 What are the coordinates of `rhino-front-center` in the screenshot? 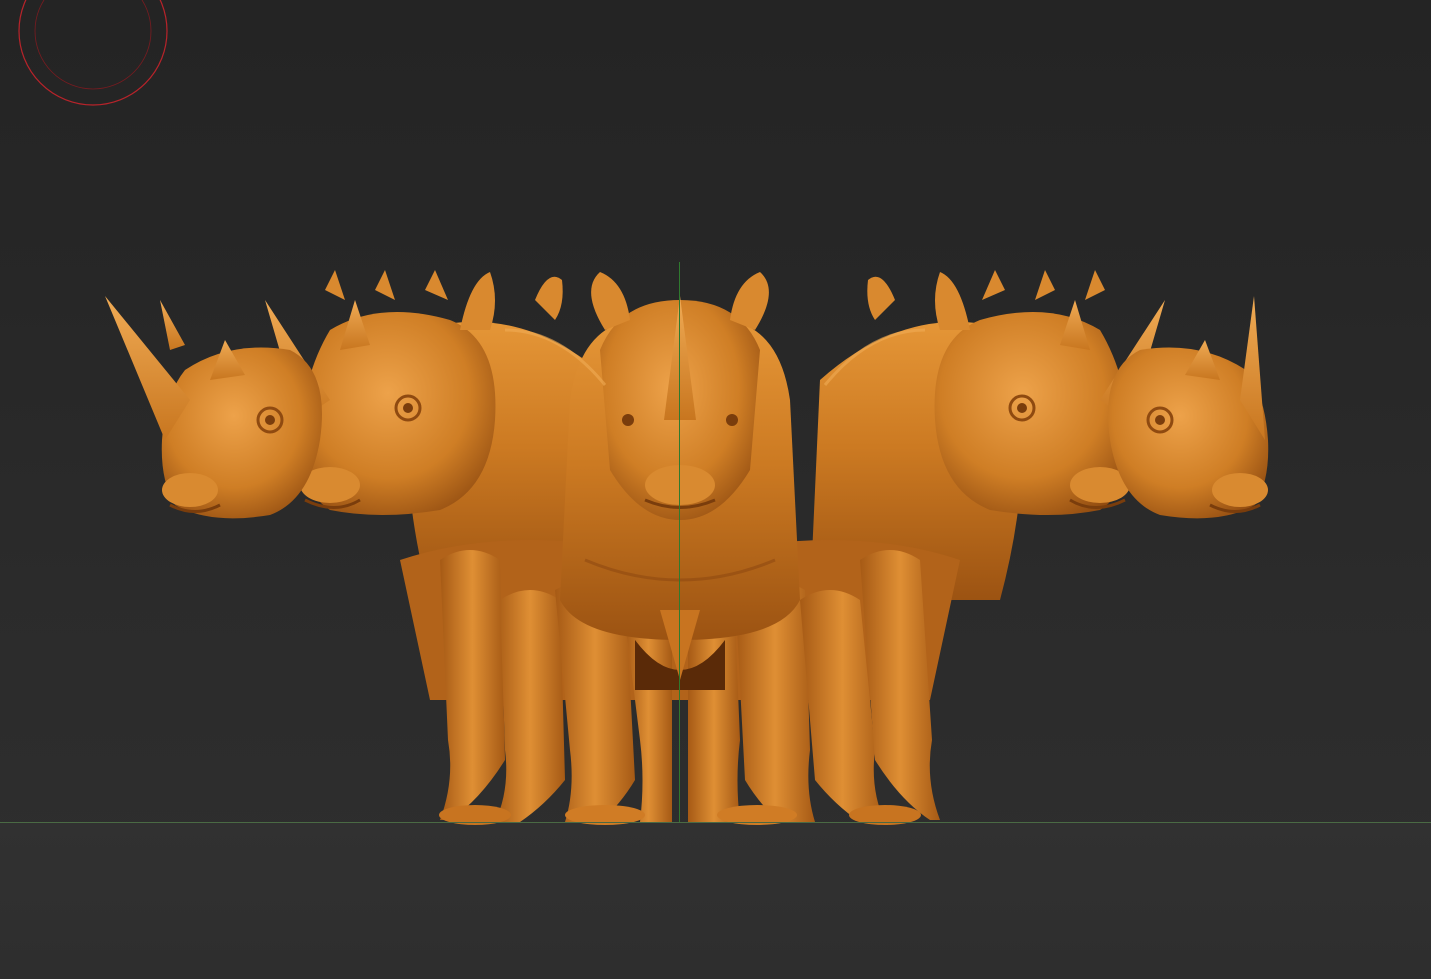 It's located at (680, 476).